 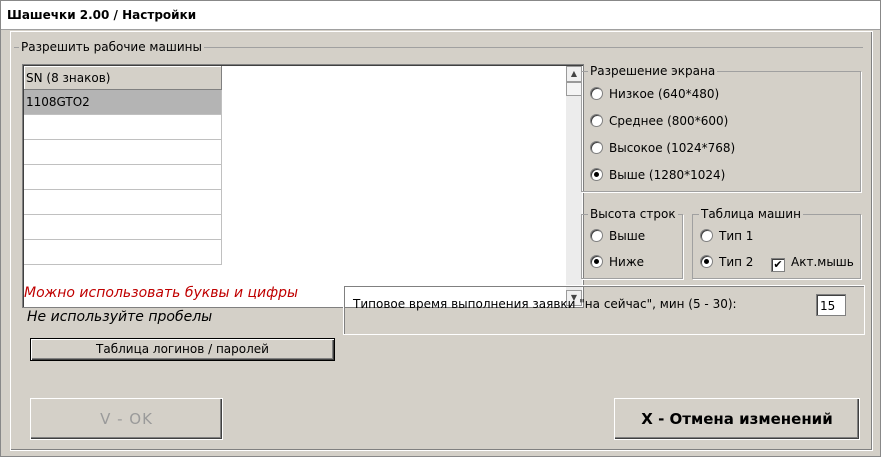 I want to click on resolution-option-medium: Среднее (800*600), so click(x=659, y=121).